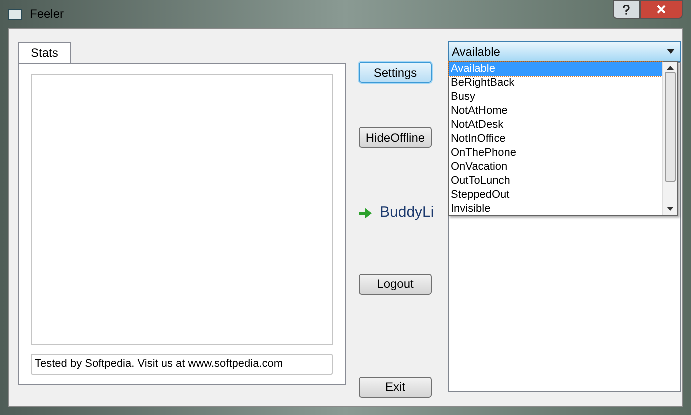 This screenshot has width=691, height=415. Describe the element at coordinates (45, 52) in the screenshot. I see `tab: Stats` at that location.